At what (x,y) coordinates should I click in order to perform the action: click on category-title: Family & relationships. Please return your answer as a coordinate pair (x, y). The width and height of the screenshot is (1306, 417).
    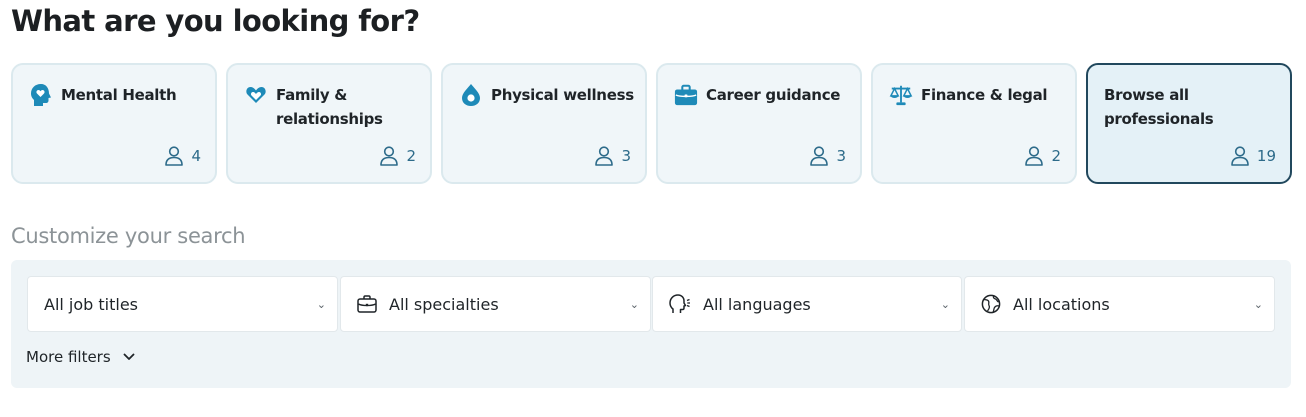
    Looking at the image, I should click on (329, 107).